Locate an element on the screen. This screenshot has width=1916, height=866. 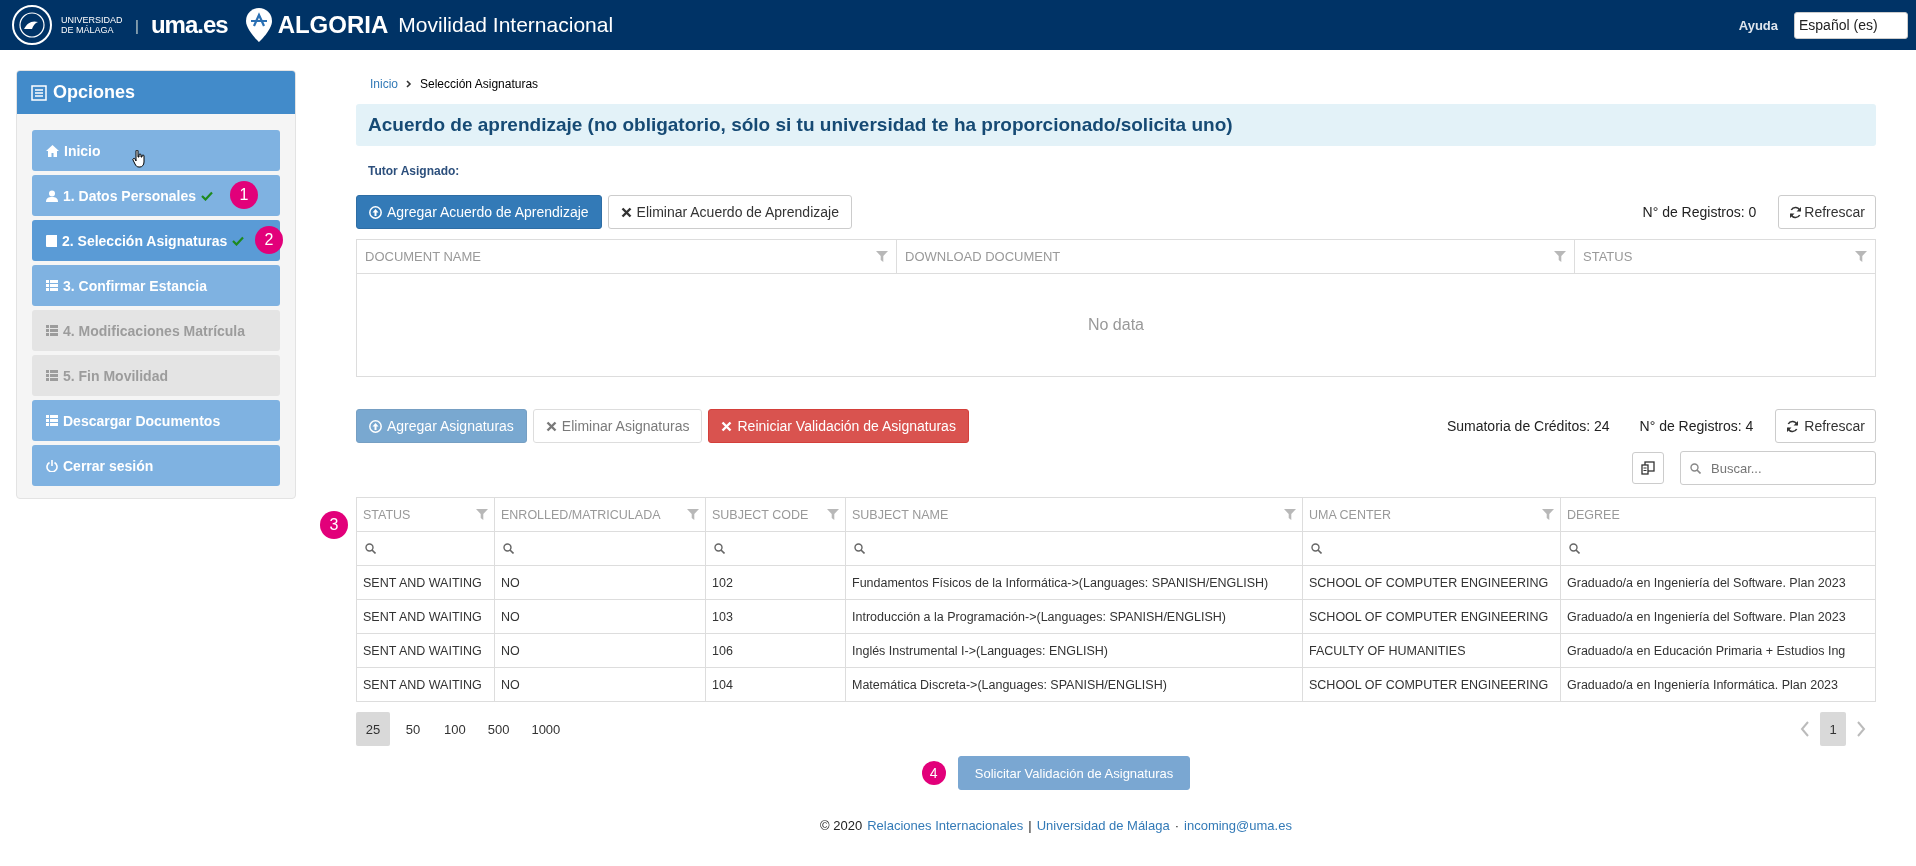
column-header: DOWNLOAD DOCUMENT is located at coordinates (1235, 256).